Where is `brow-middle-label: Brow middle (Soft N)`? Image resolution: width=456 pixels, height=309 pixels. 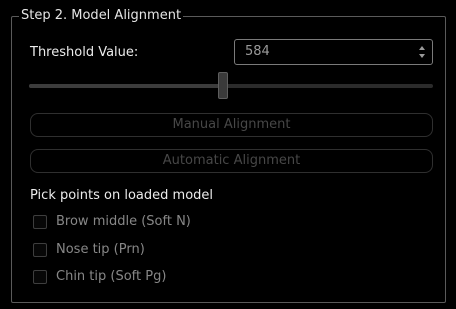
brow-middle-label: Brow middle (Soft N) is located at coordinates (123, 222).